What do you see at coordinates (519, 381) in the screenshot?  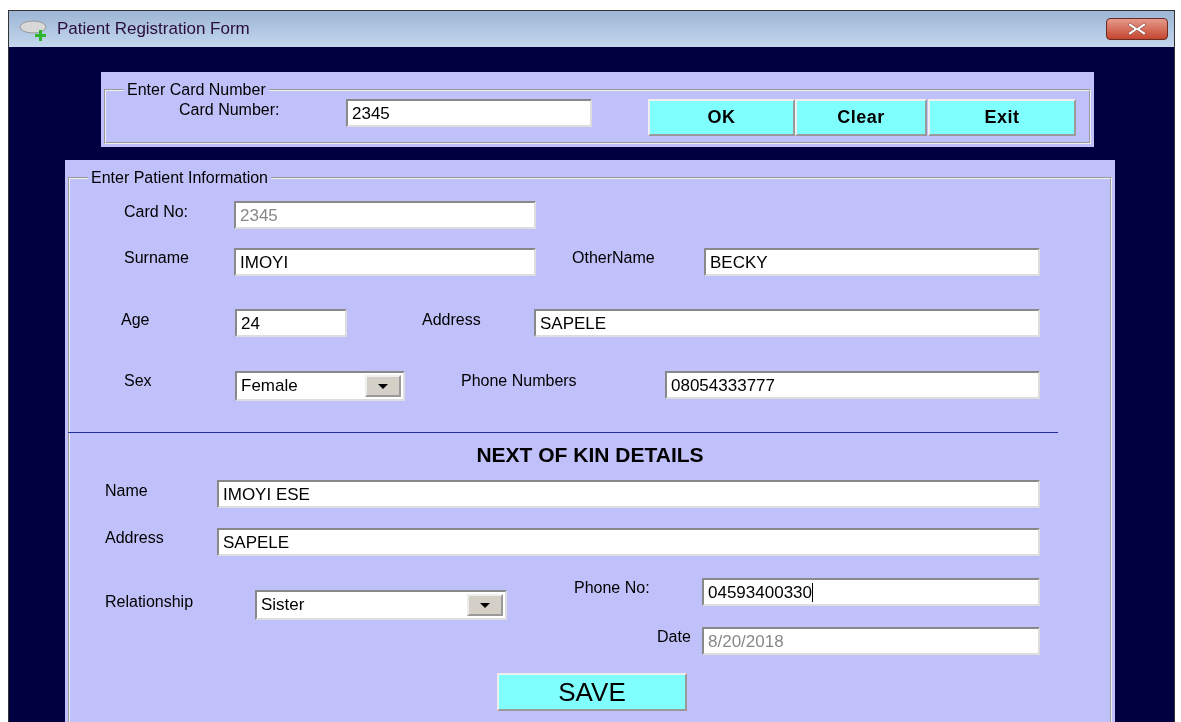 I see `field-label: Phone Numbers` at bounding box center [519, 381].